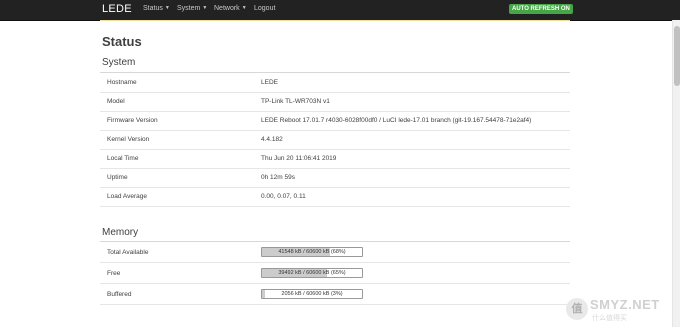 The image size is (680, 327). Describe the element at coordinates (114, 273) in the screenshot. I see `free-label: Free` at that location.